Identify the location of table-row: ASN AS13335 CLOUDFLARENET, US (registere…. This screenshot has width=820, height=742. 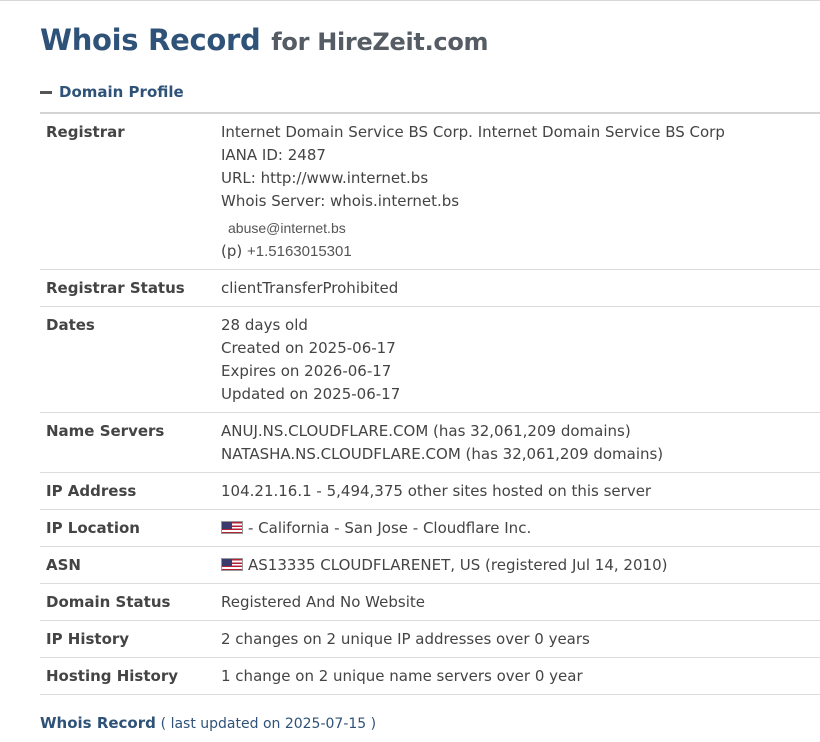
(430, 565).